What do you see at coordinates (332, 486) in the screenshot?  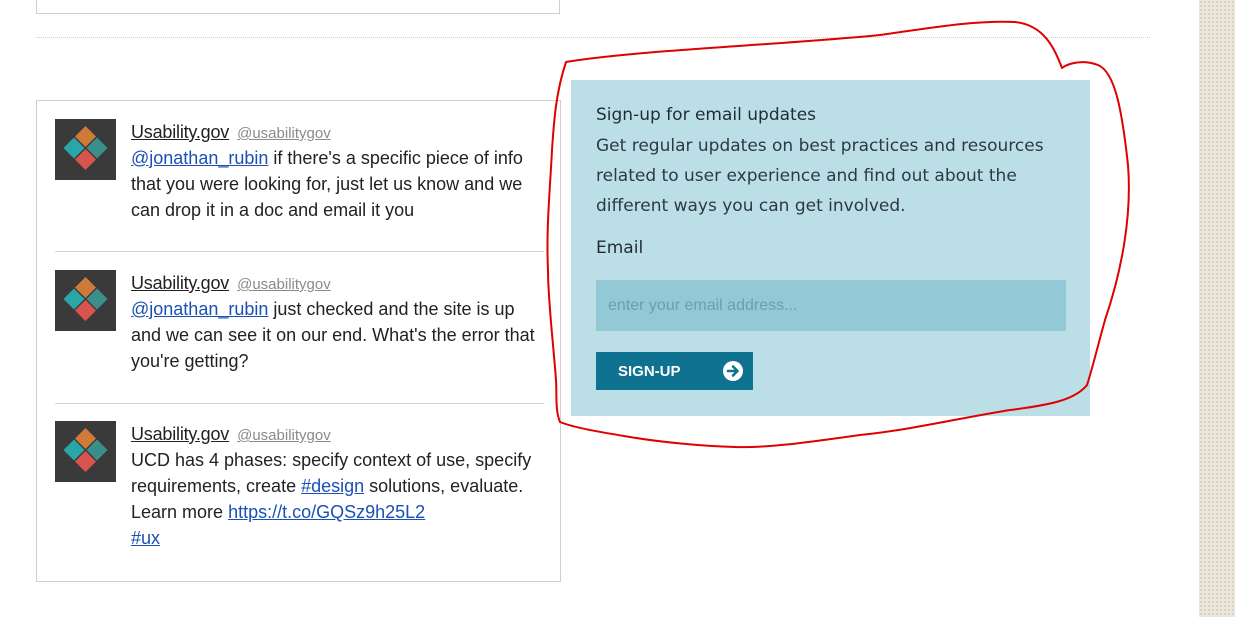 I see `hashtag-link-design: #design` at bounding box center [332, 486].